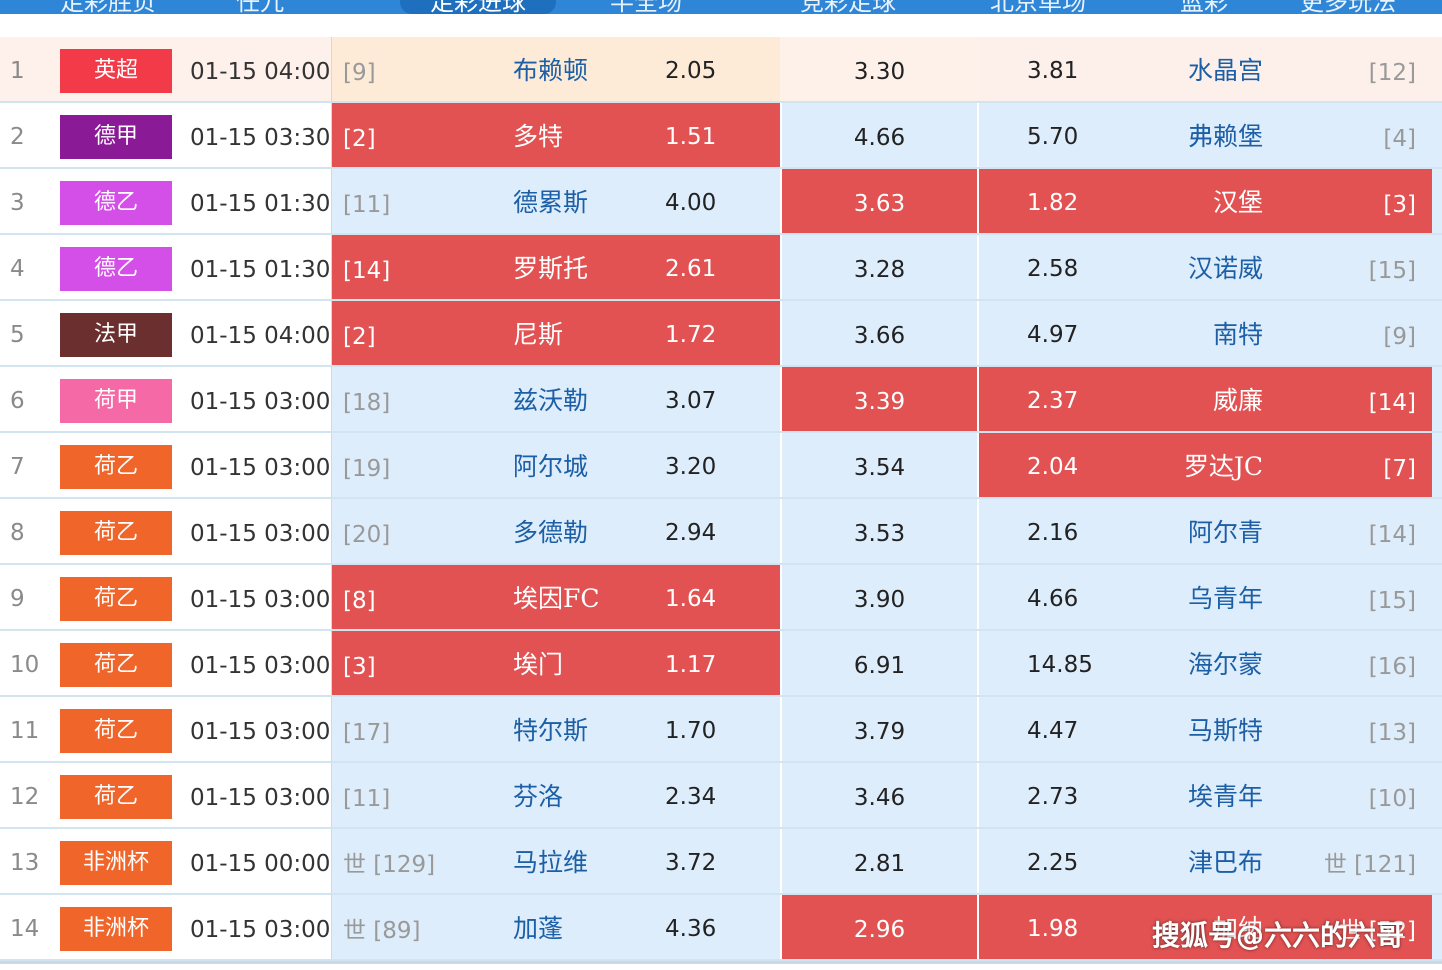  I want to click on away-team-name: 南特, so click(1238, 335).